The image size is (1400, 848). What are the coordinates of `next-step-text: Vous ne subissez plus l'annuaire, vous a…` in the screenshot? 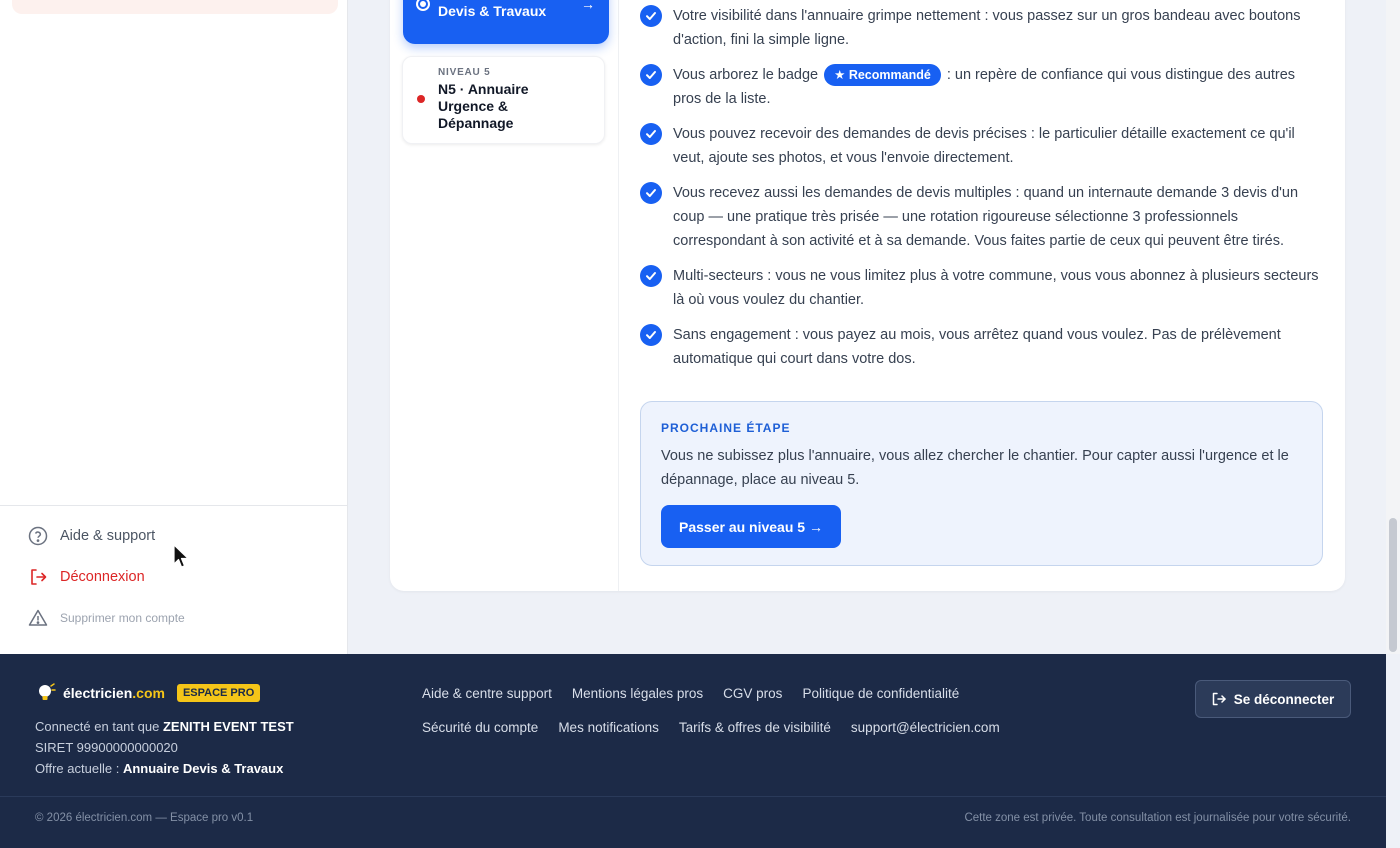 It's located at (975, 468).